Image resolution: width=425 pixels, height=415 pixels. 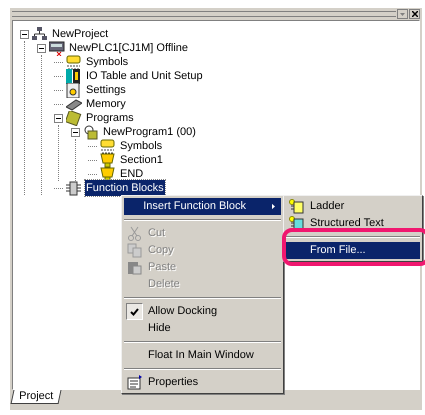 I want to click on tree-item: Section1, so click(x=141, y=160).